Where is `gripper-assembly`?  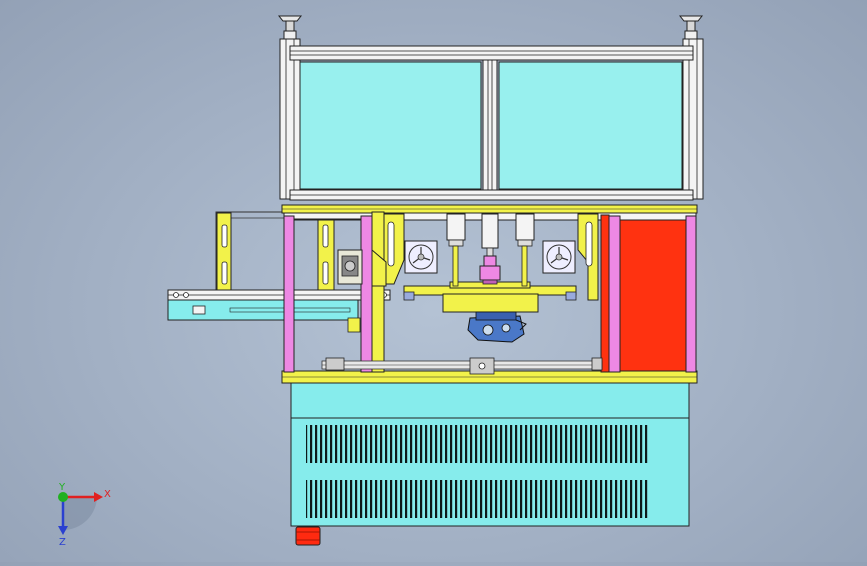 gripper-assembly is located at coordinates (497, 327).